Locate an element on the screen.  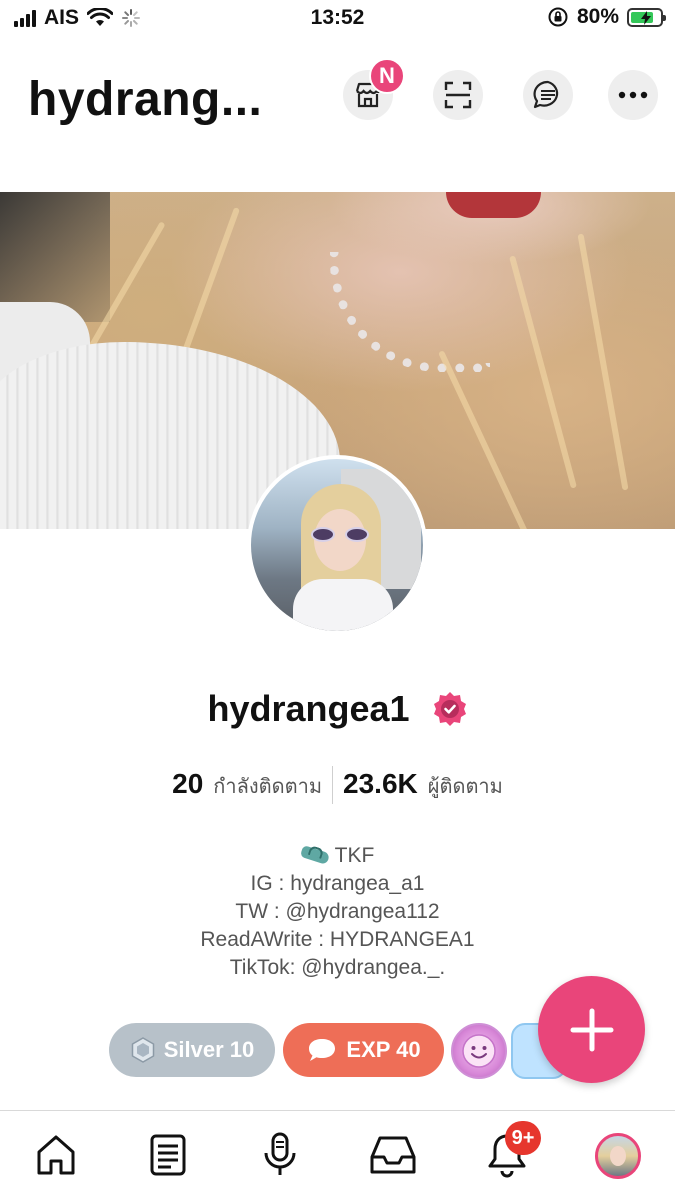
nav-profile-avatar is located at coordinates (618, 1156).